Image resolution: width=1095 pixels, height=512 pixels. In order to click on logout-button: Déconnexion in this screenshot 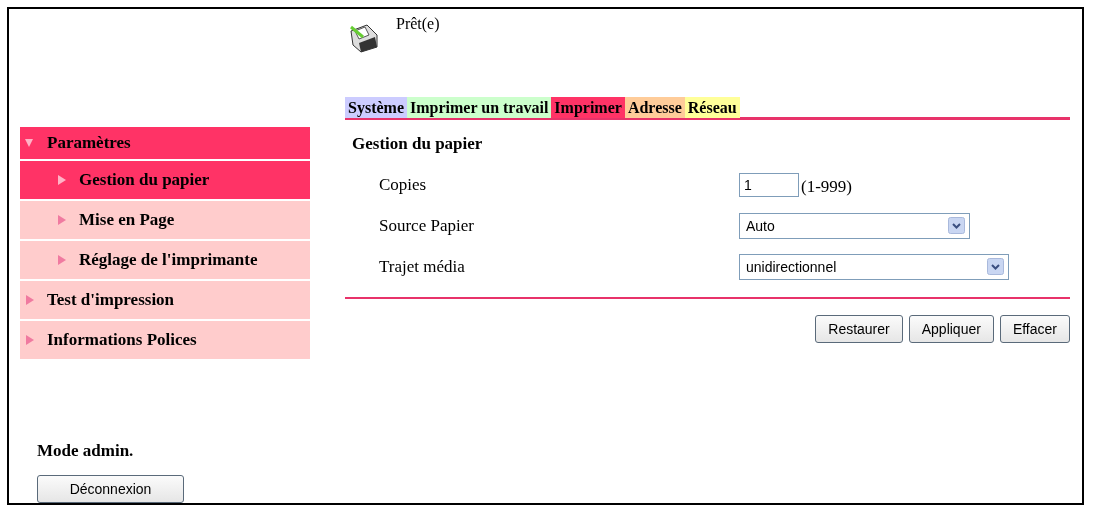, I will do `click(110, 489)`.